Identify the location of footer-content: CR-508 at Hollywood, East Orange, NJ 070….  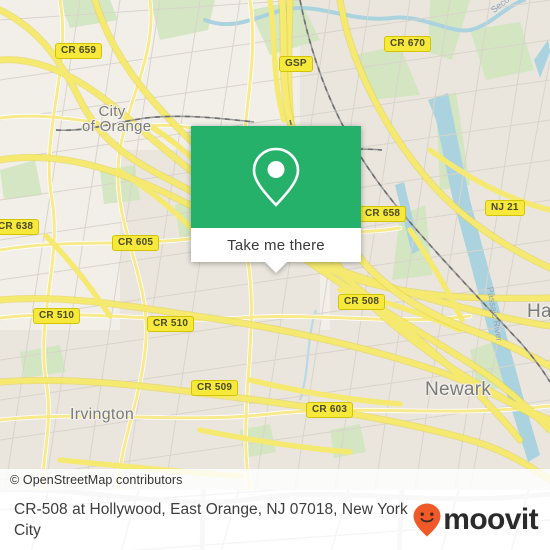
(275, 520).